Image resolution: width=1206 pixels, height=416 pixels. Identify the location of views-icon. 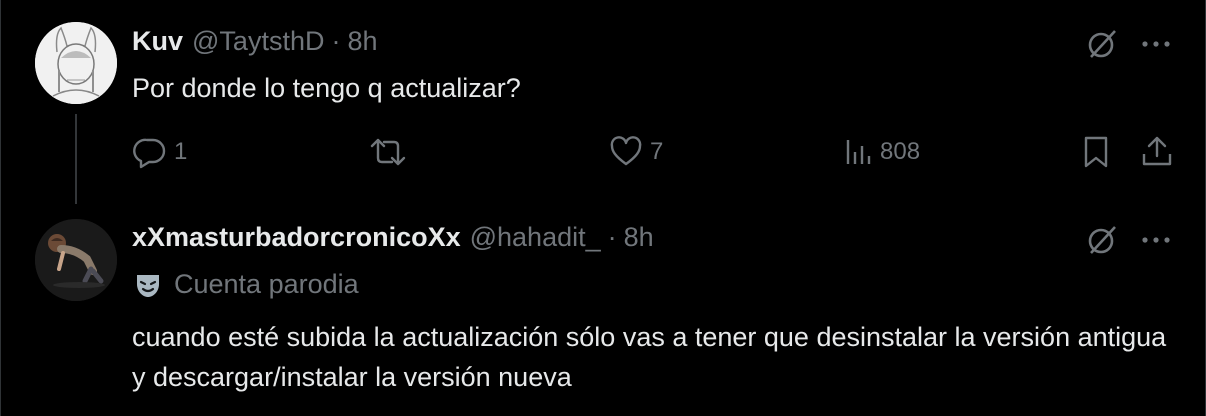
(858, 152).